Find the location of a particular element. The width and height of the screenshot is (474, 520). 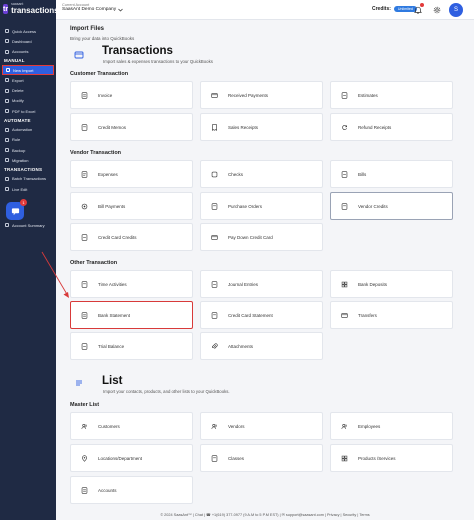

bank-deposit-icon is located at coordinates (344, 284).